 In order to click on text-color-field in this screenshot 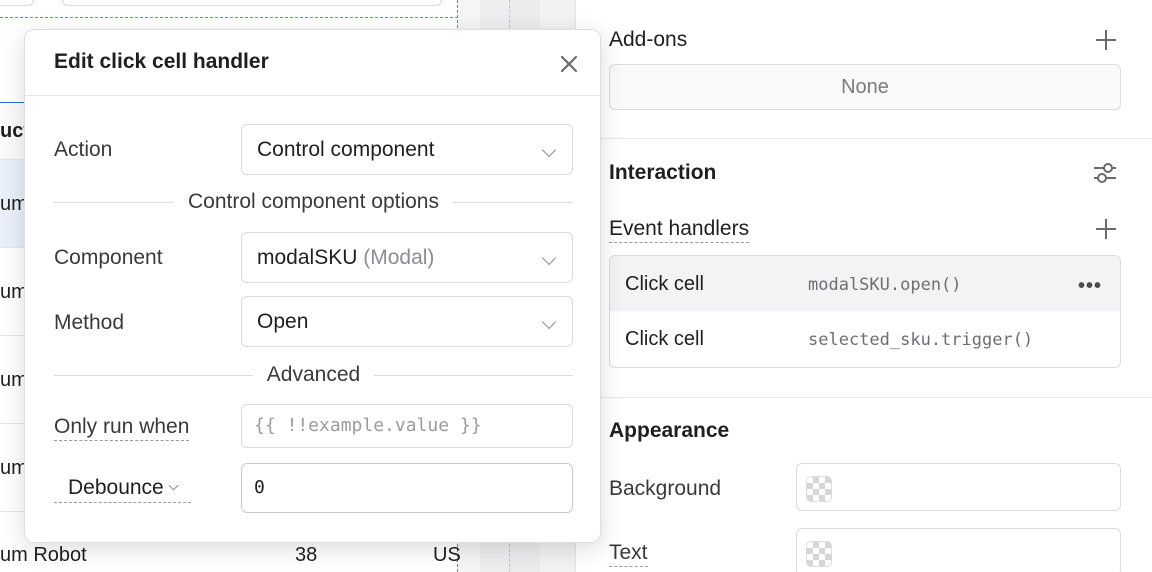, I will do `click(958, 550)`.